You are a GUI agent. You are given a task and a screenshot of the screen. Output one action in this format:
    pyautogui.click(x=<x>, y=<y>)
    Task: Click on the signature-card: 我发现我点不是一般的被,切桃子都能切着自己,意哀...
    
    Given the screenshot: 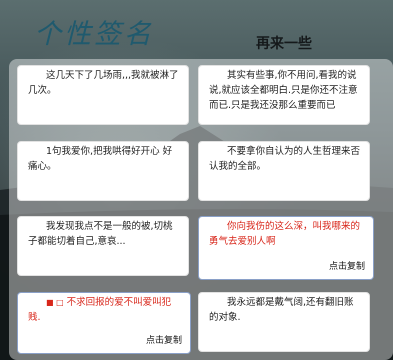 What is the action you would take?
    pyautogui.click(x=103, y=246)
    